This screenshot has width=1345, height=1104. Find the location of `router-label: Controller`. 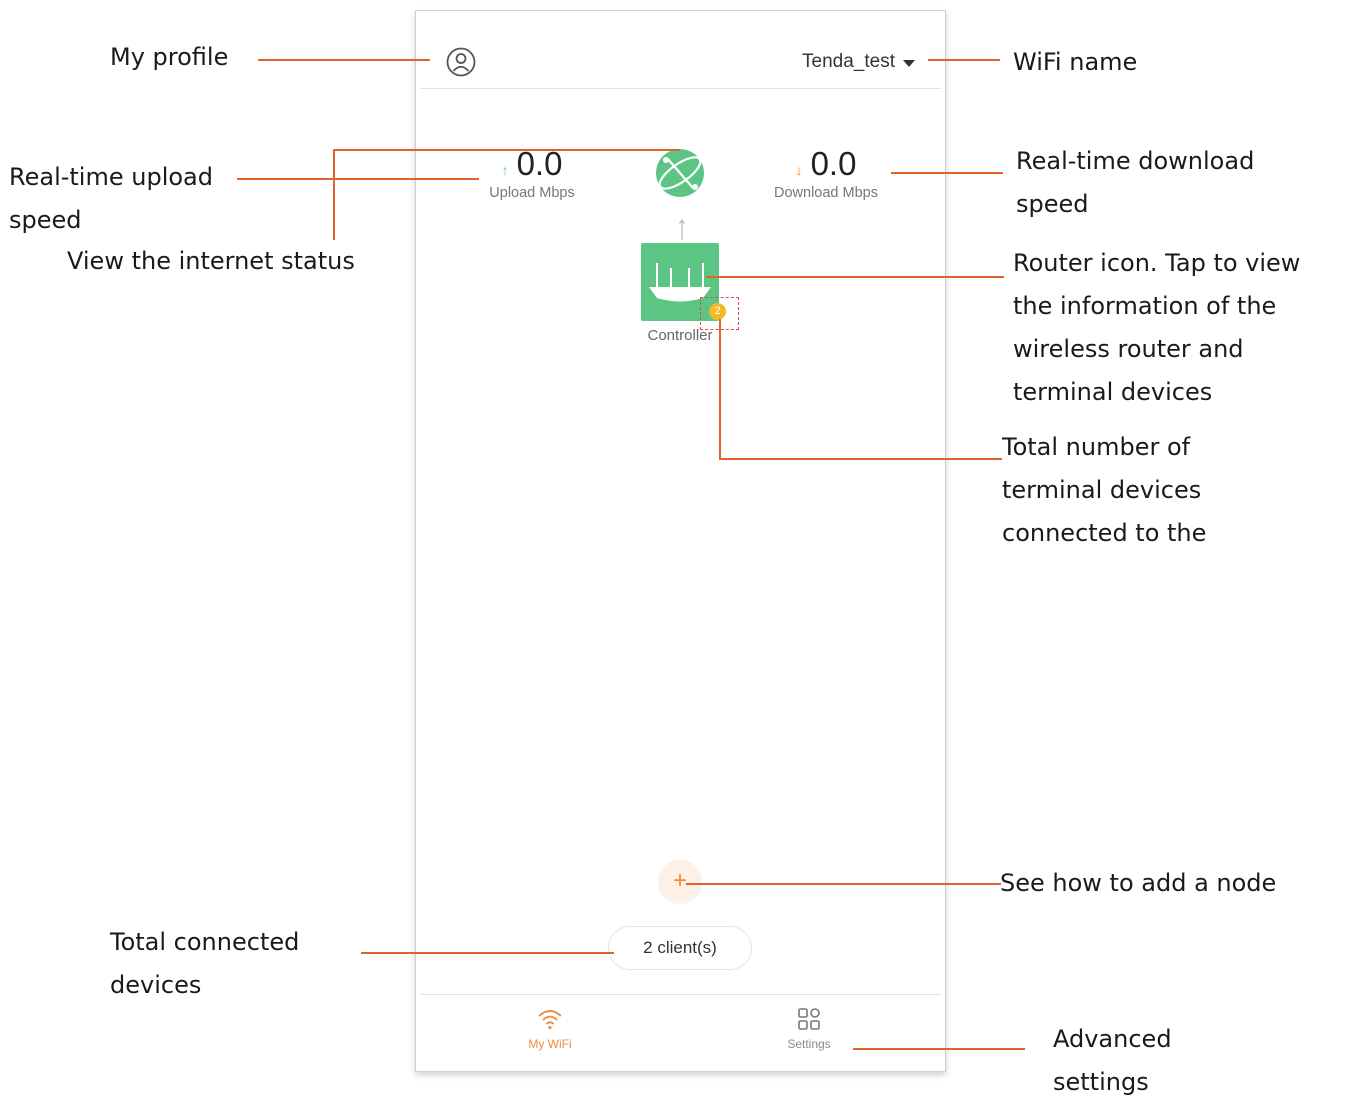

router-label: Controller is located at coordinates (680, 335).